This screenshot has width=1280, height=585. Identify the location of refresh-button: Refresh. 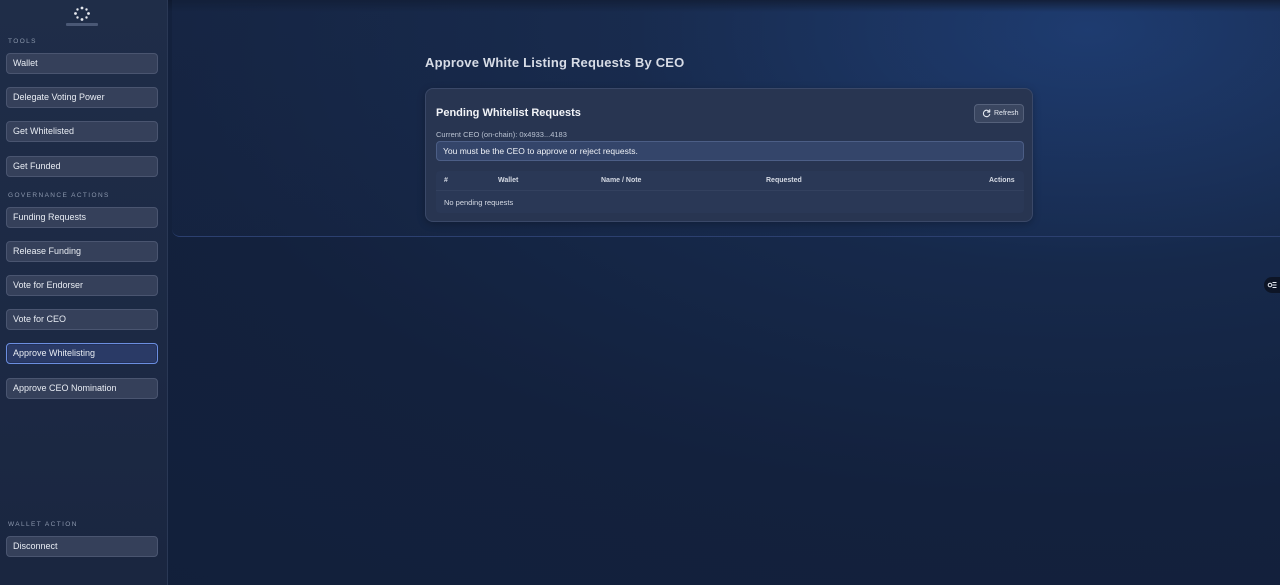
(999, 113).